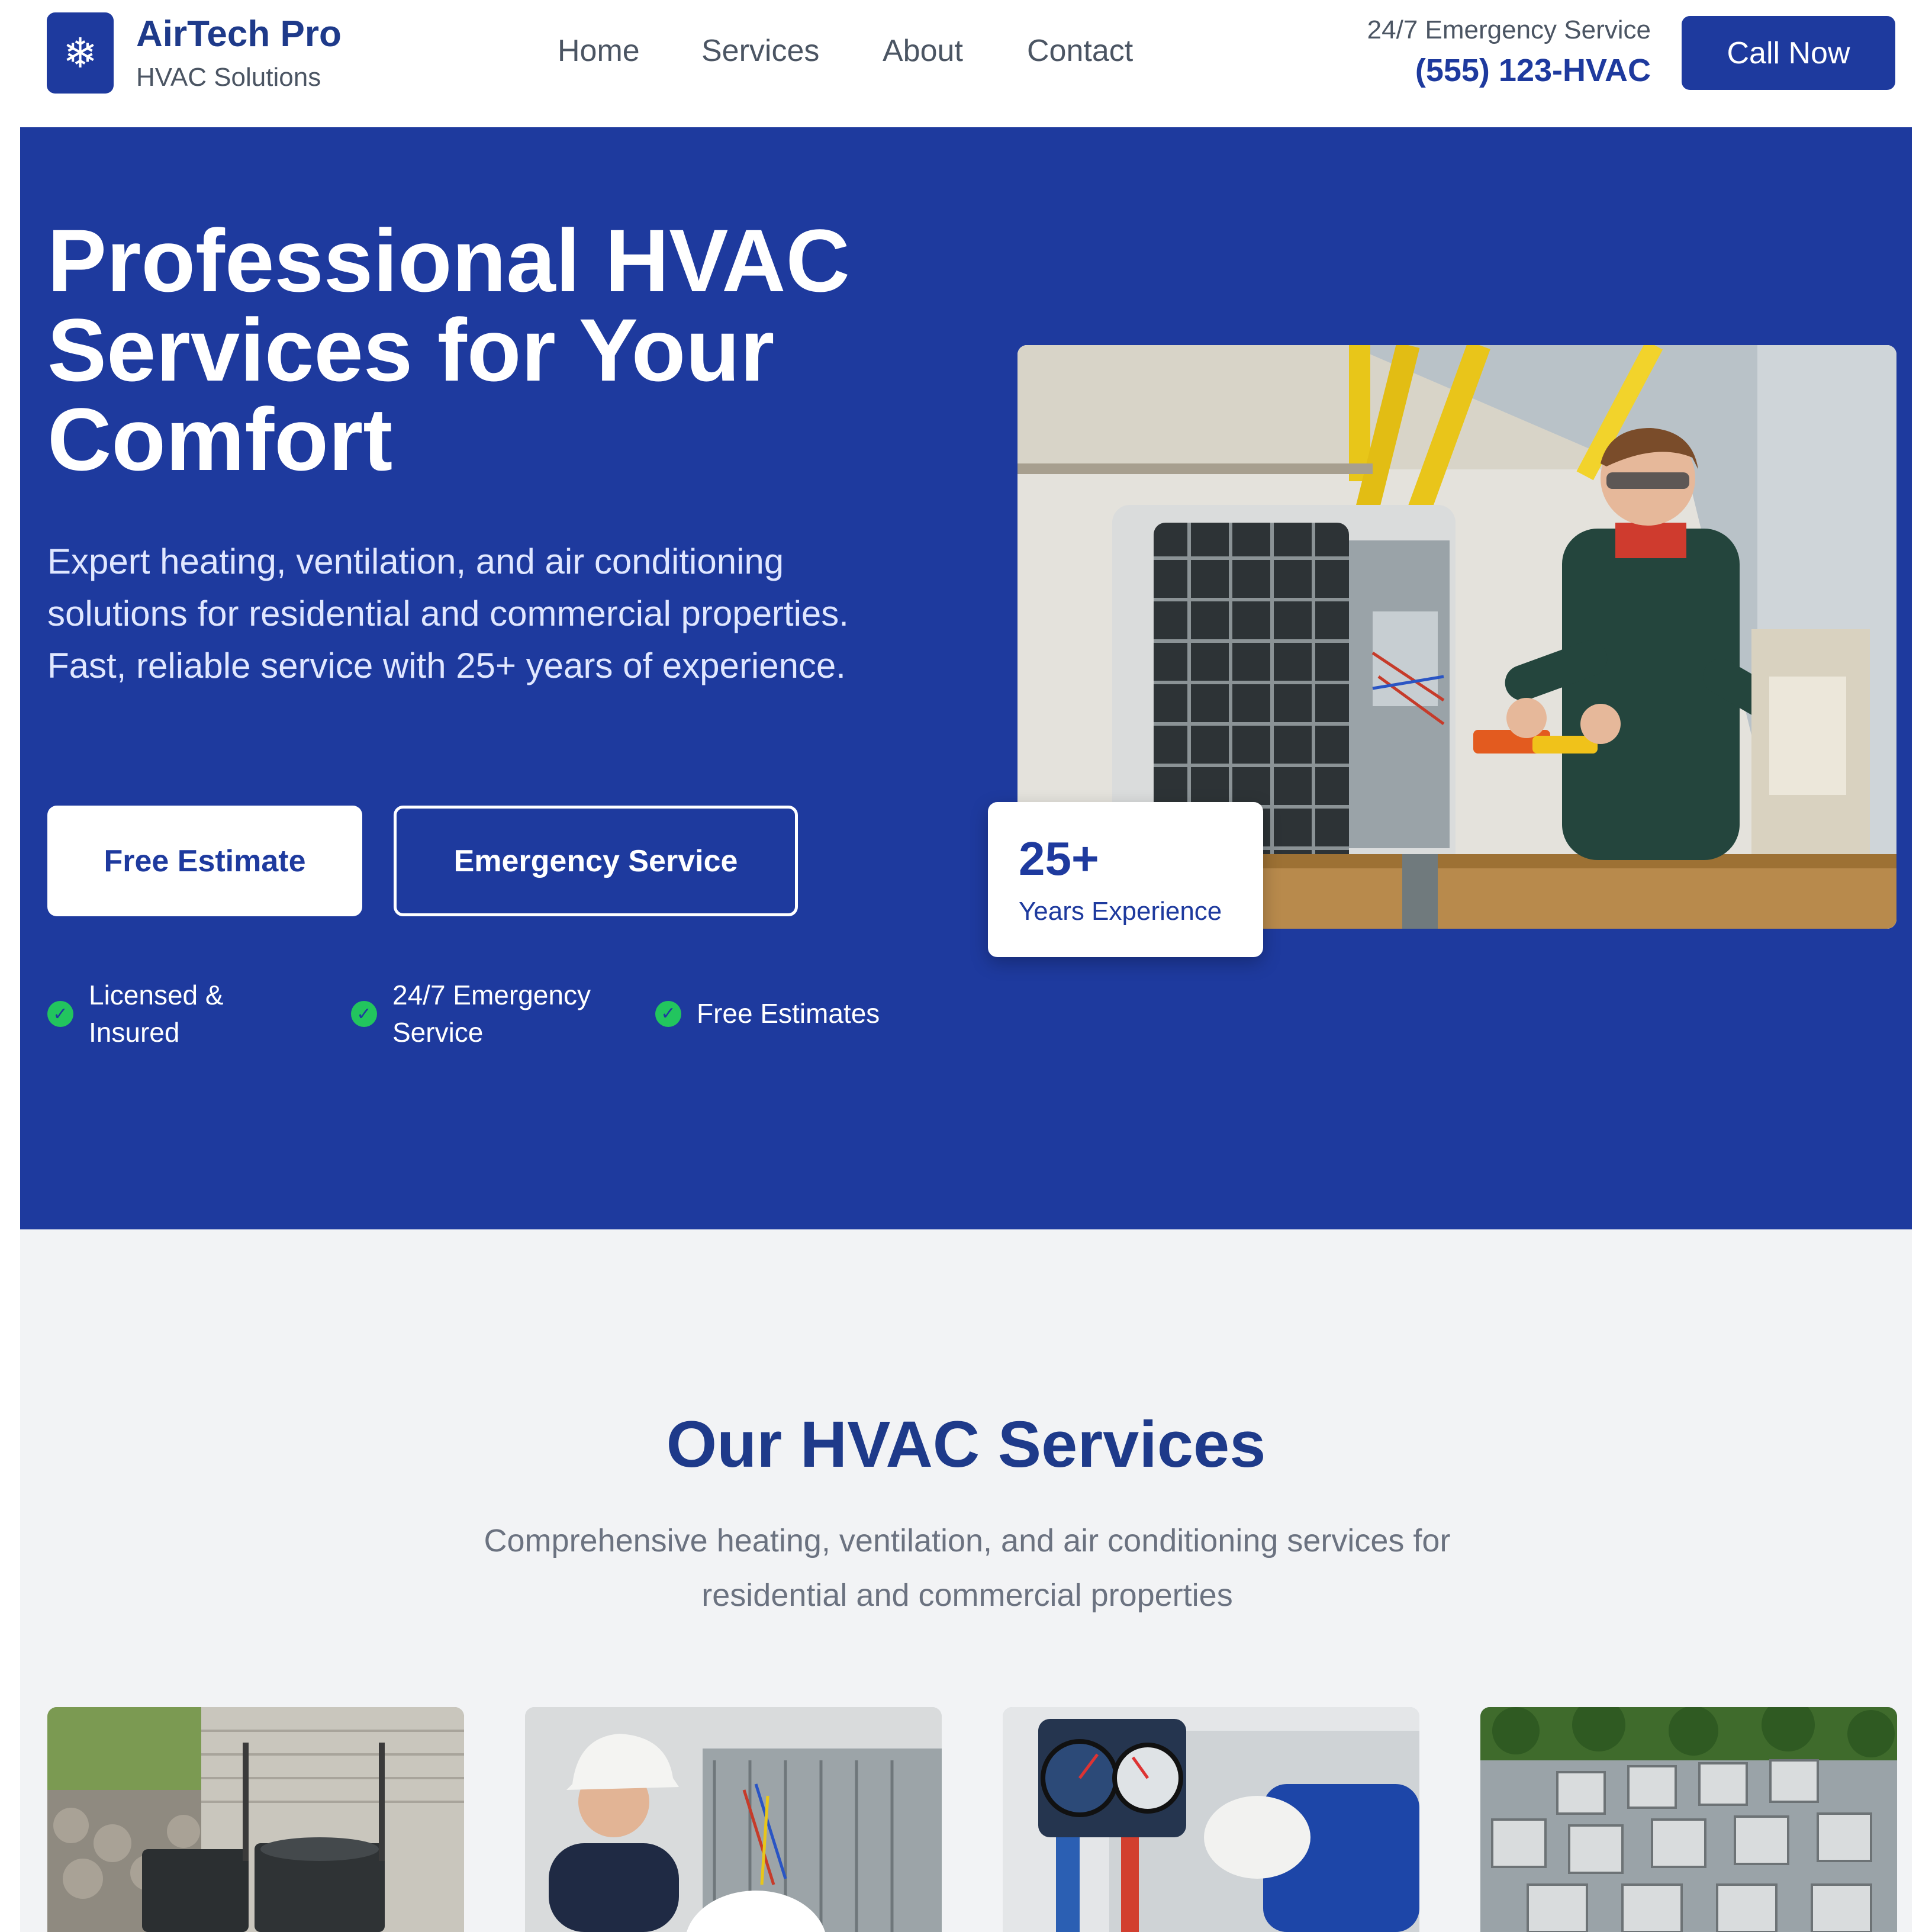 Image resolution: width=1932 pixels, height=1932 pixels. I want to click on emergency-label: 24/7 Emergency Service, so click(1509, 29).